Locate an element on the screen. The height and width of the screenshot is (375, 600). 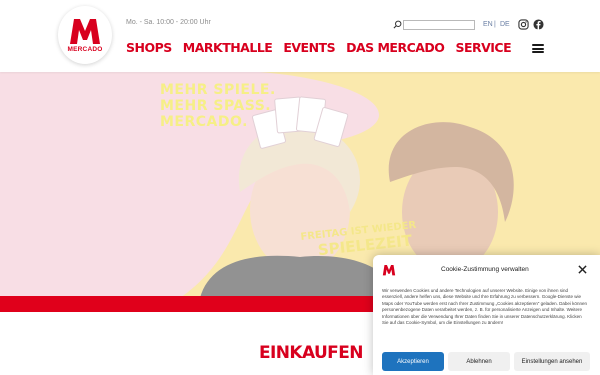
accept-button: Akzeptieren is located at coordinates (413, 361).